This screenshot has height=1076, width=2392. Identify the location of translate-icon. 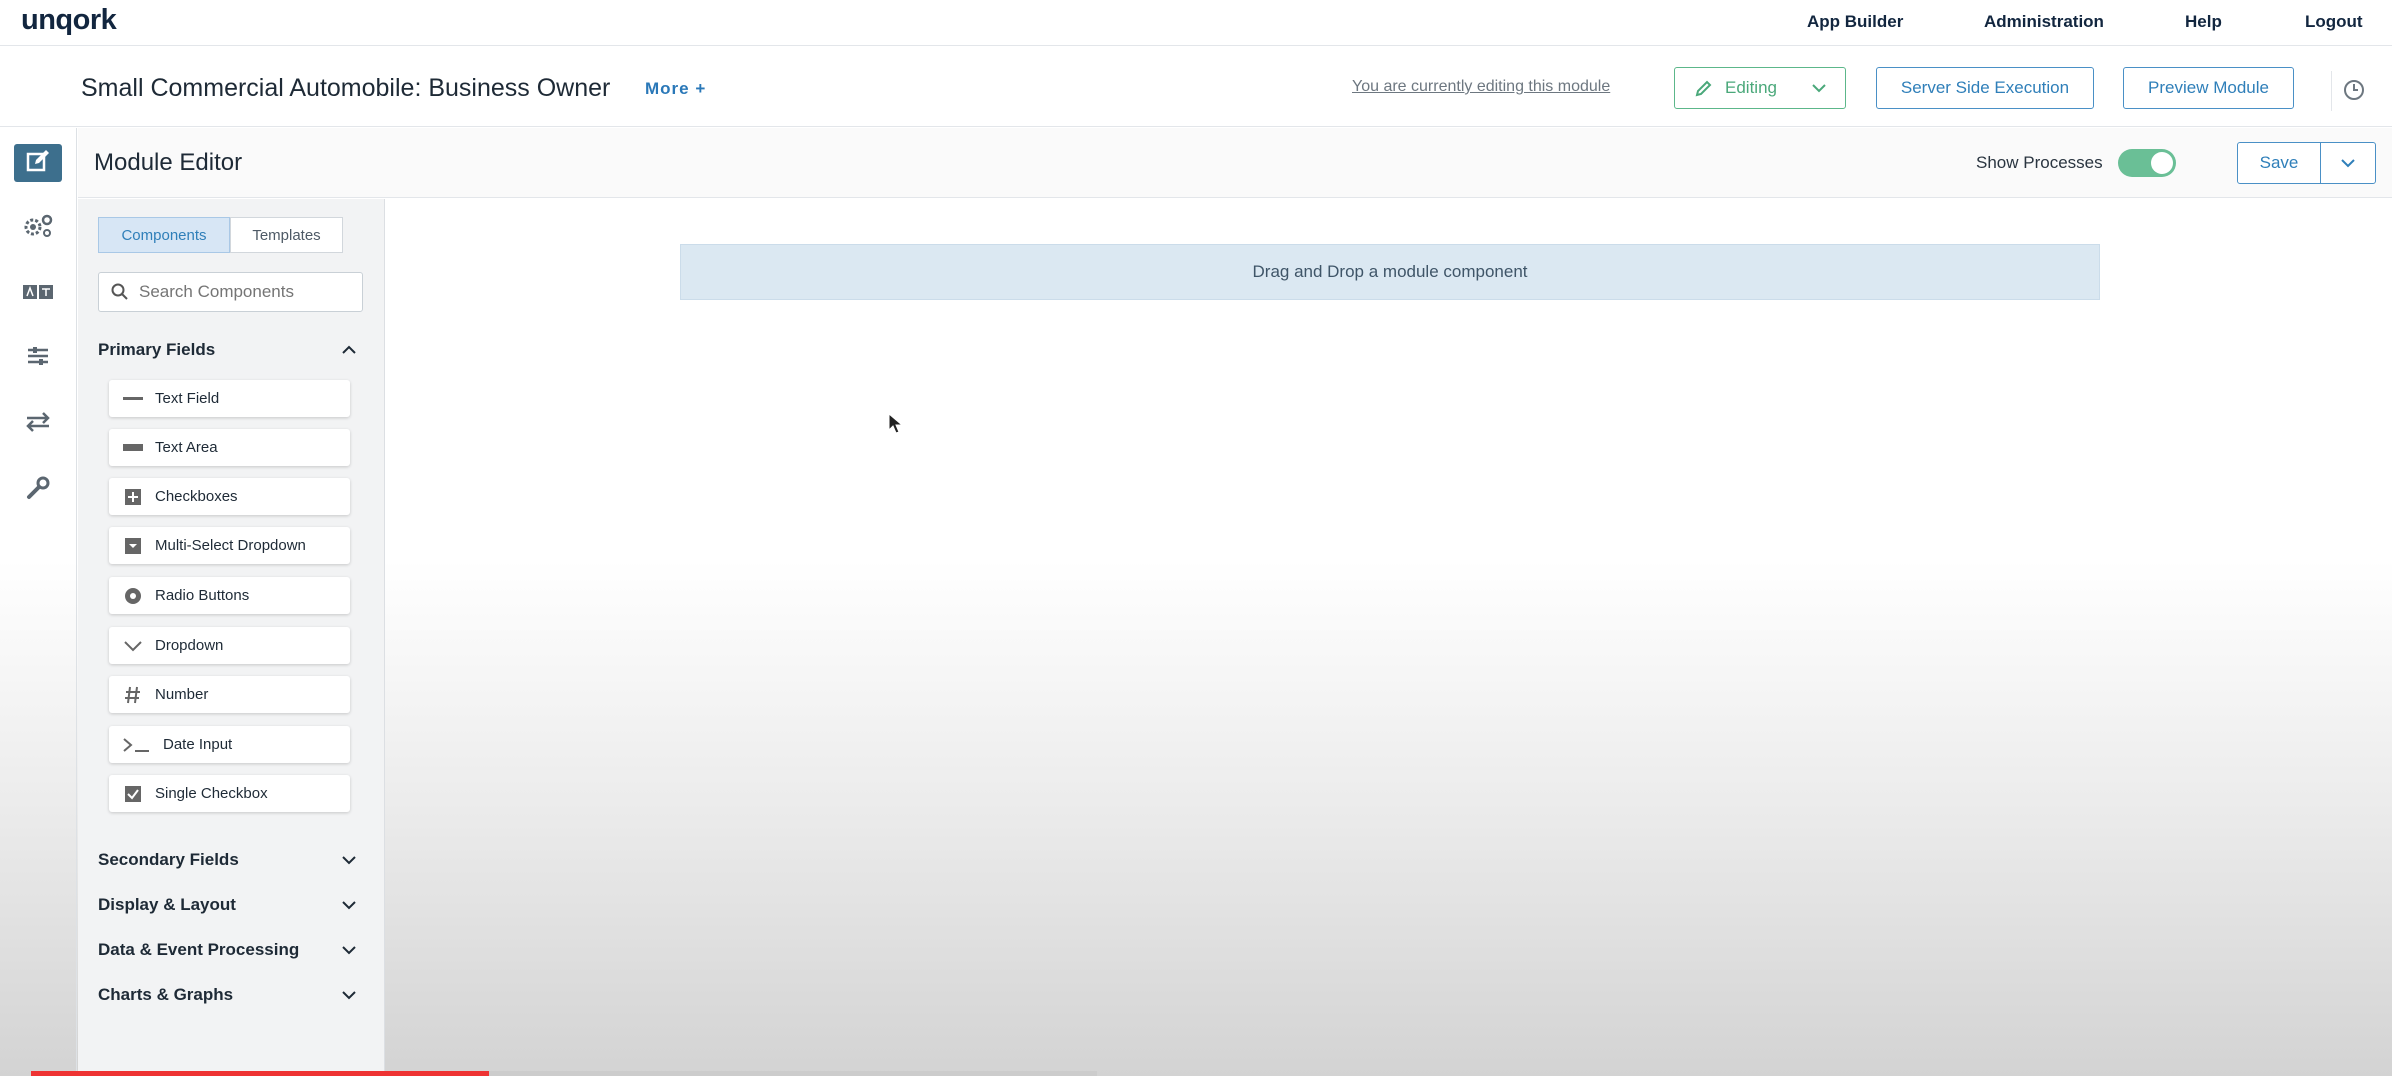
(38, 294).